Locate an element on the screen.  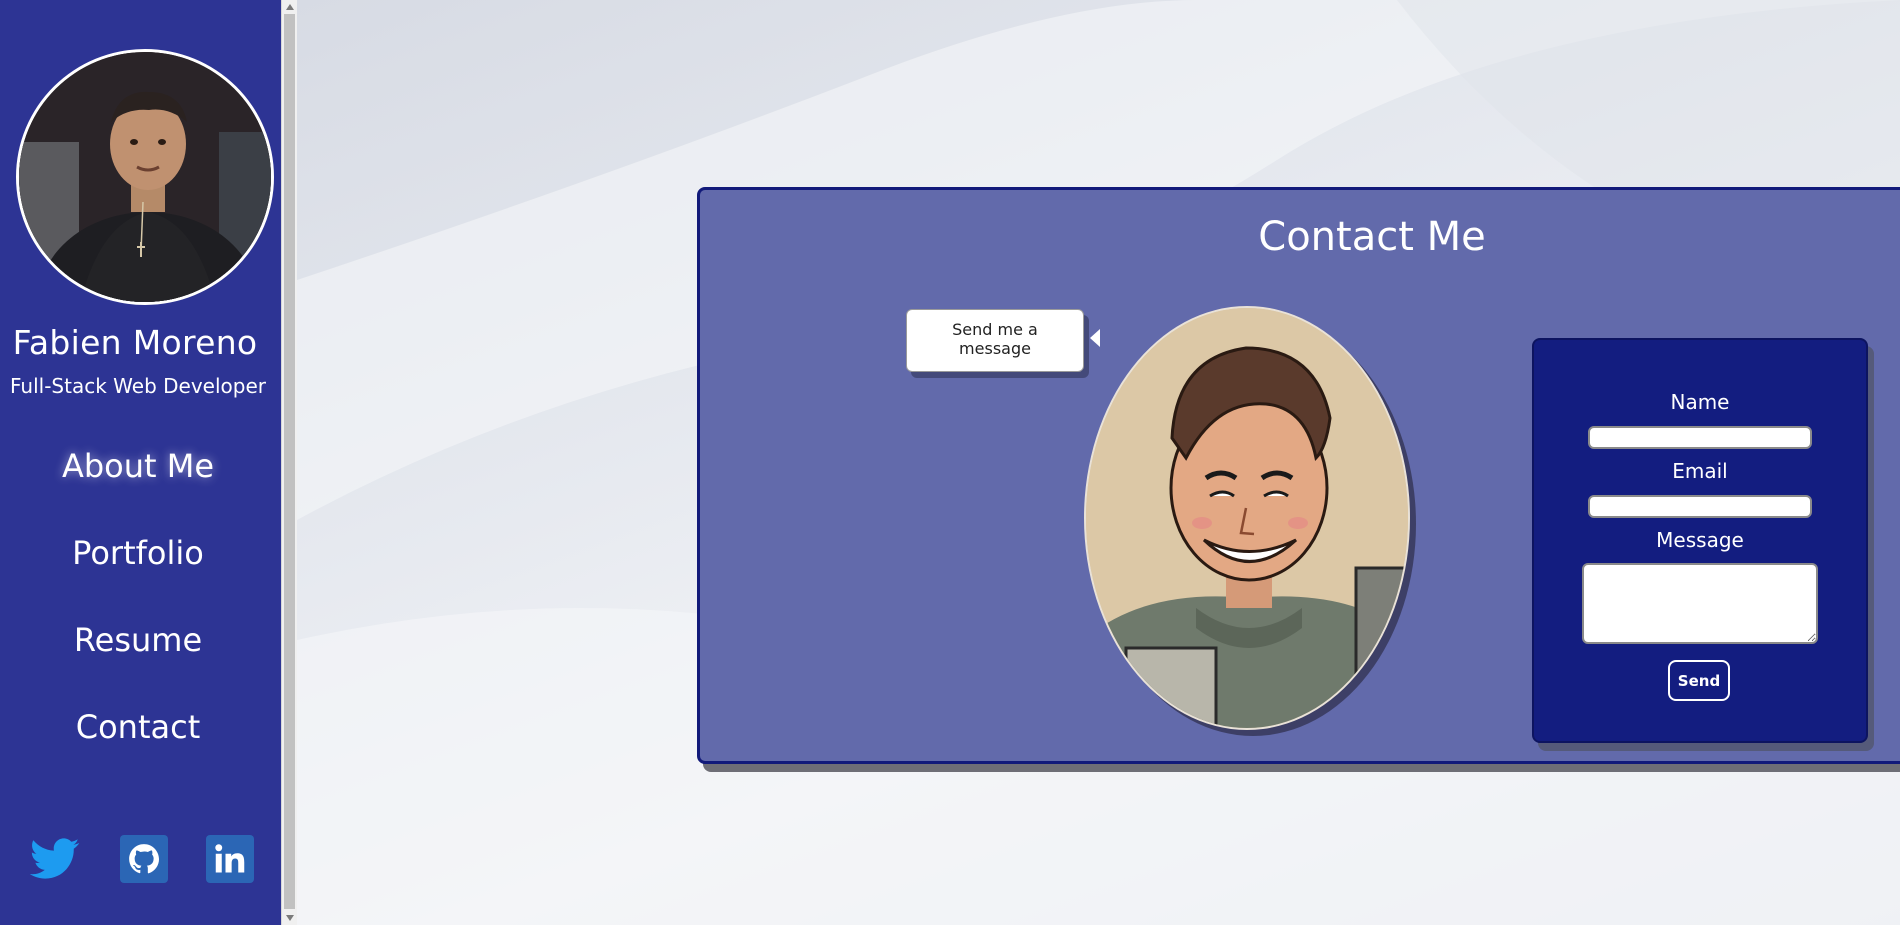
name-label: Name is located at coordinates (1700, 402).